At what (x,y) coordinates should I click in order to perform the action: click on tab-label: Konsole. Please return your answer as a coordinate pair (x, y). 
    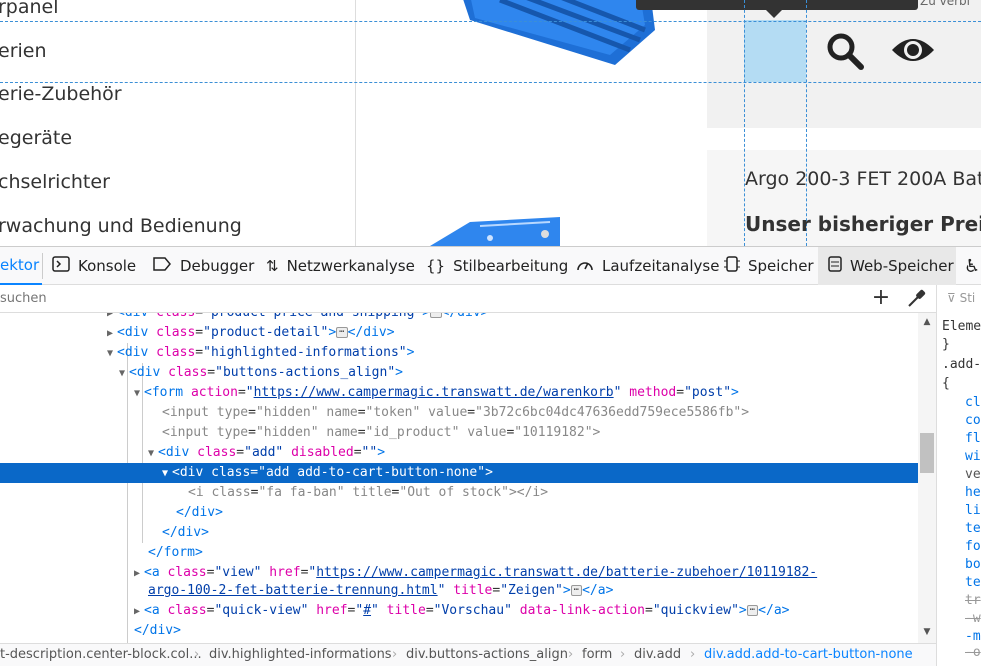
    Looking at the image, I should click on (107, 266).